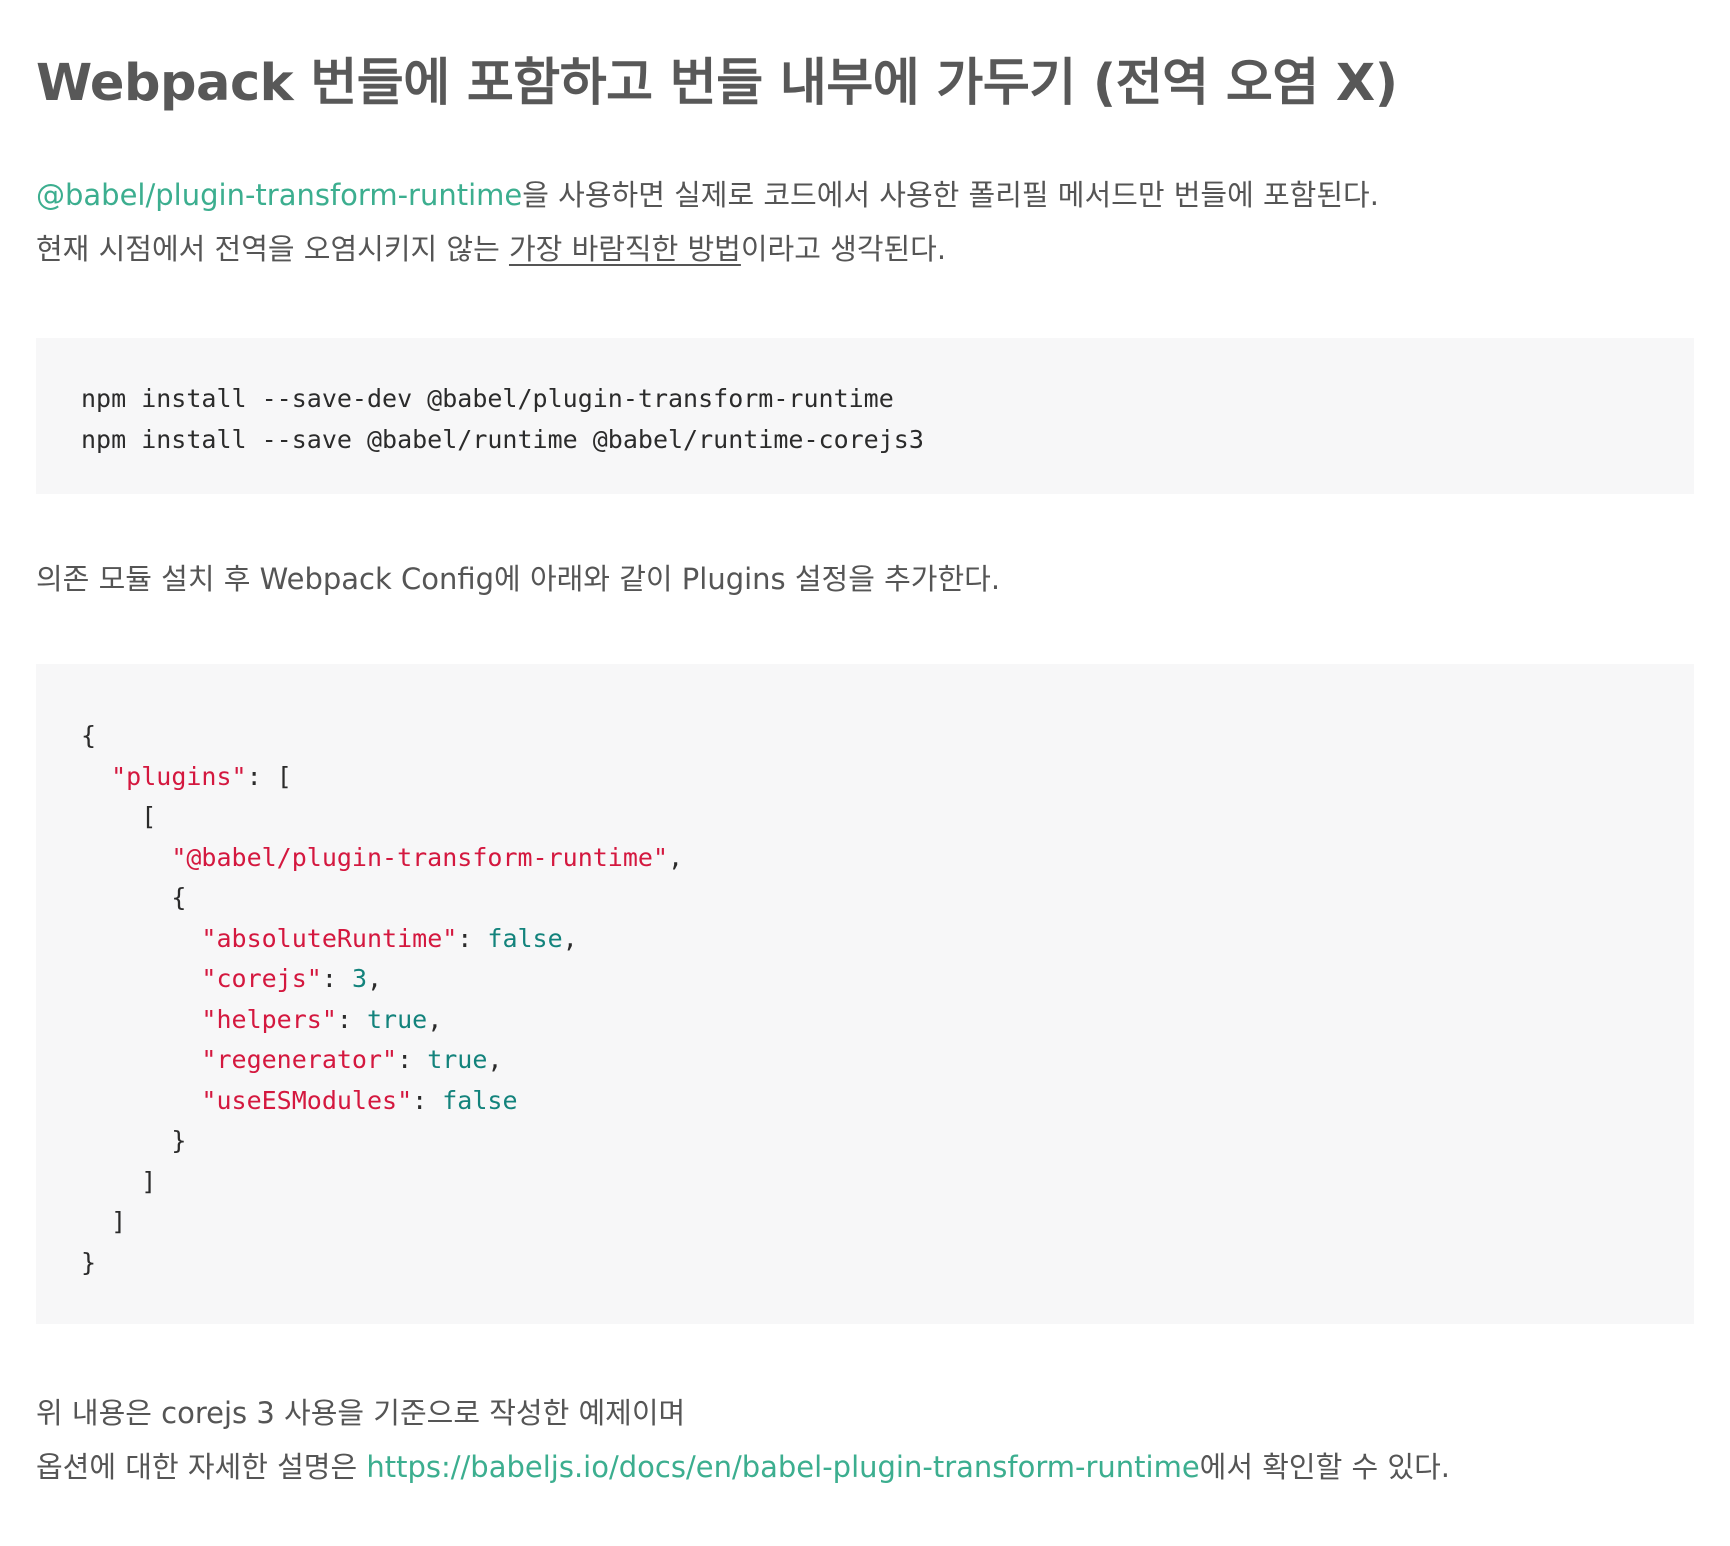 The height and width of the screenshot is (1546, 1730). What do you see at coordinates (359, 978) in the screenshot?
I see `code-value: 3` at bounding box center [359, 978].